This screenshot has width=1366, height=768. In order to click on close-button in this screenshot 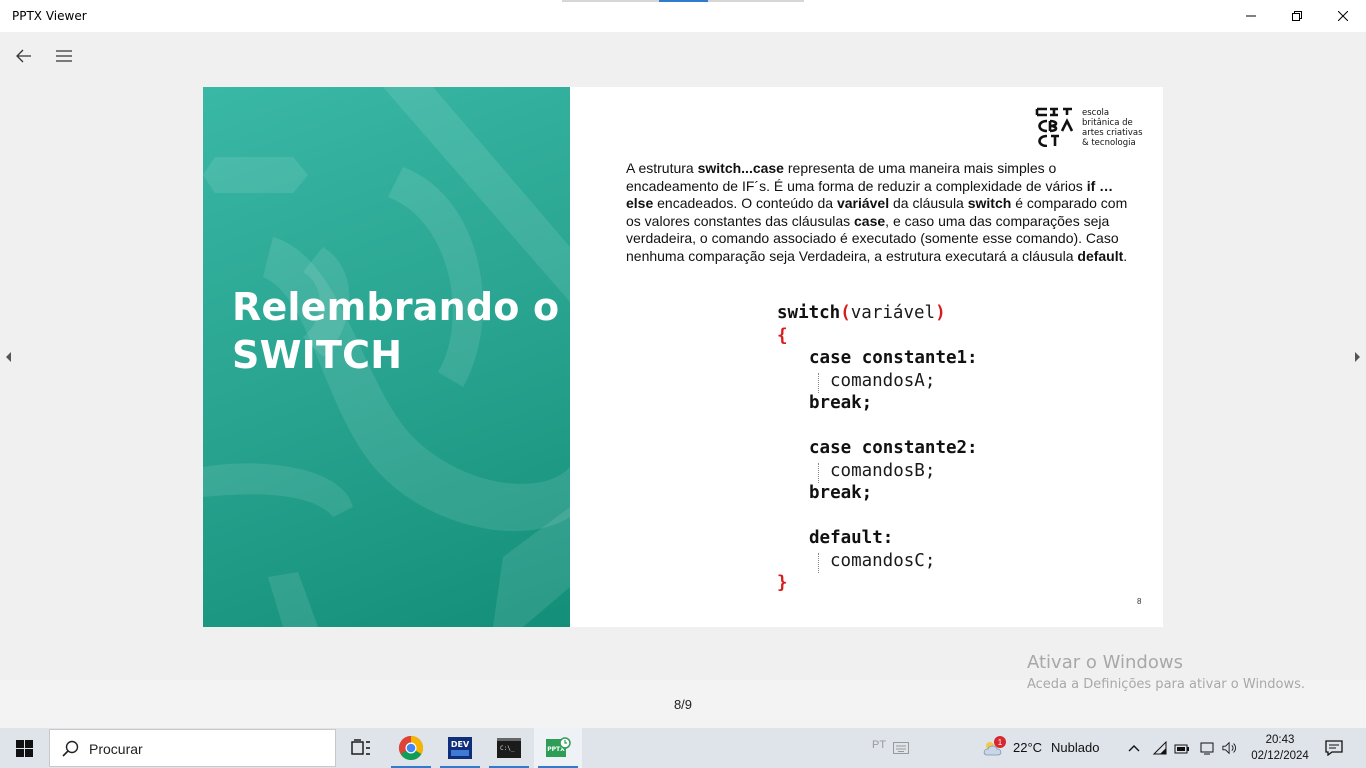, I will do `click(1343, 16)`.